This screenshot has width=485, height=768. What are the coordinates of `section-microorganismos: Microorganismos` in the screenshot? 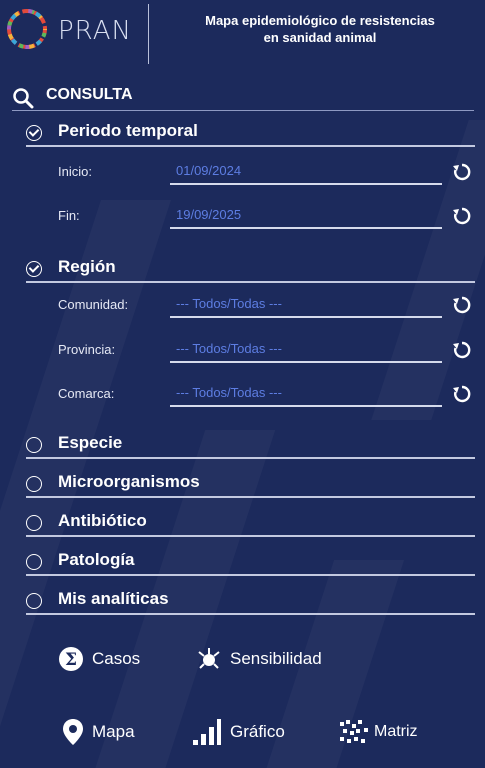 It's located at (250, 485).